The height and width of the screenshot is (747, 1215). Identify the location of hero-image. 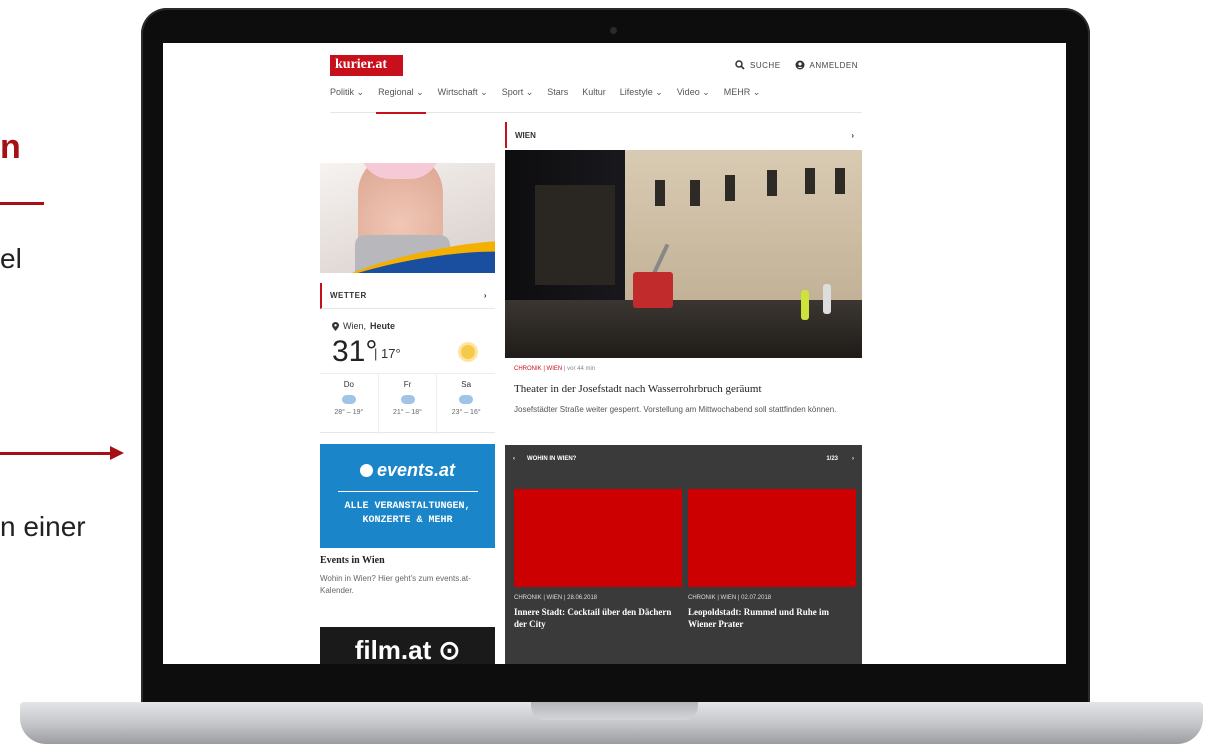
(683, 254).